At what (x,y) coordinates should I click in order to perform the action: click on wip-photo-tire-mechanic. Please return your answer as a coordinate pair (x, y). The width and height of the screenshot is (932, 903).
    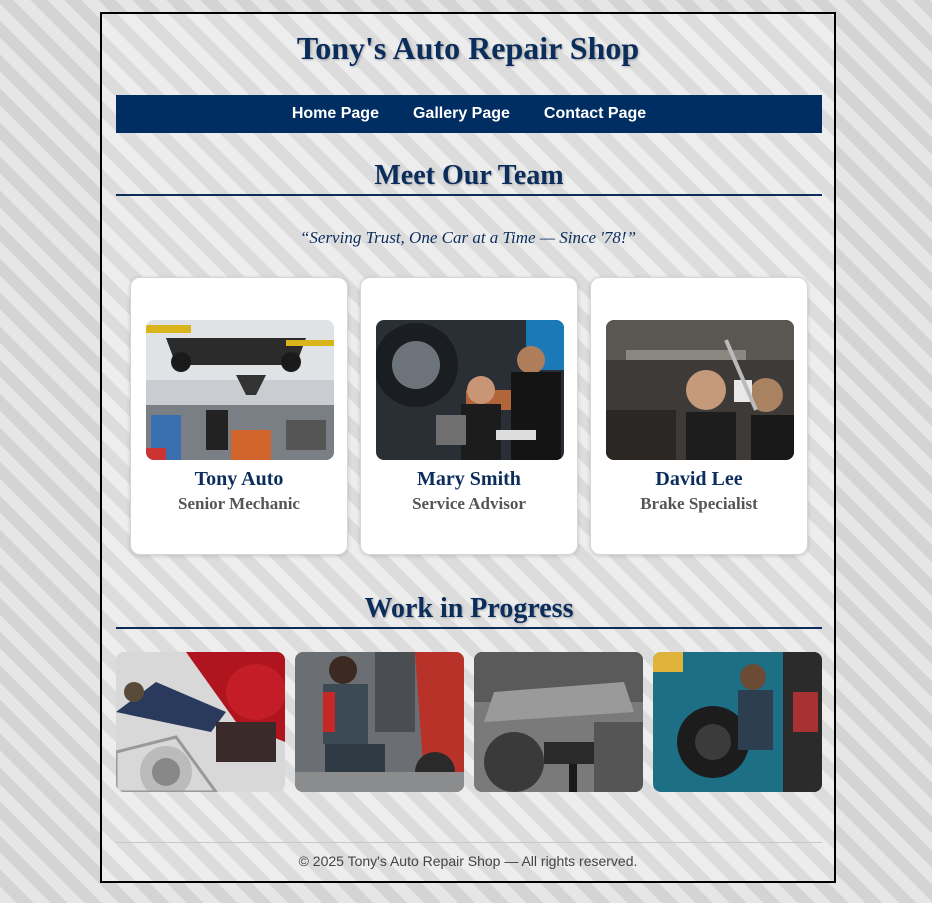
    Looking at the image, I should click on (379, 722).